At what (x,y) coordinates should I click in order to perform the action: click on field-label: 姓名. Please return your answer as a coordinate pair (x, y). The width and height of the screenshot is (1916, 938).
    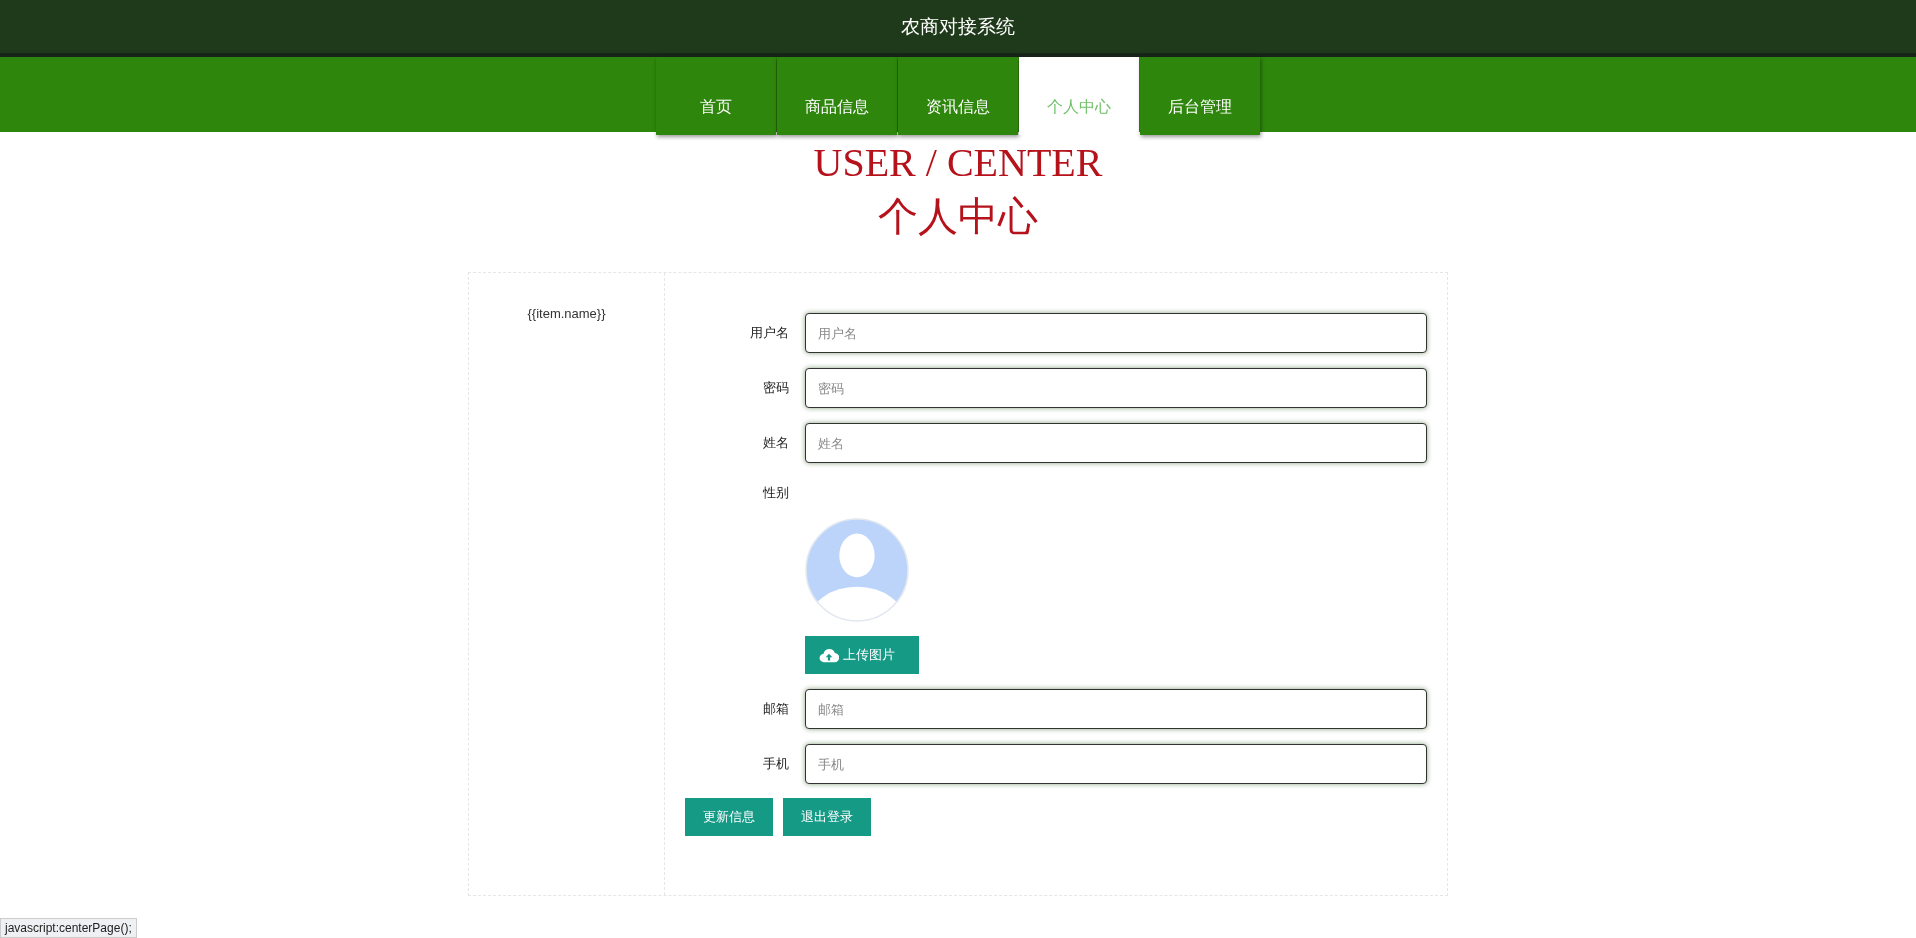
    Looking at the image, I should click on (776, 443).